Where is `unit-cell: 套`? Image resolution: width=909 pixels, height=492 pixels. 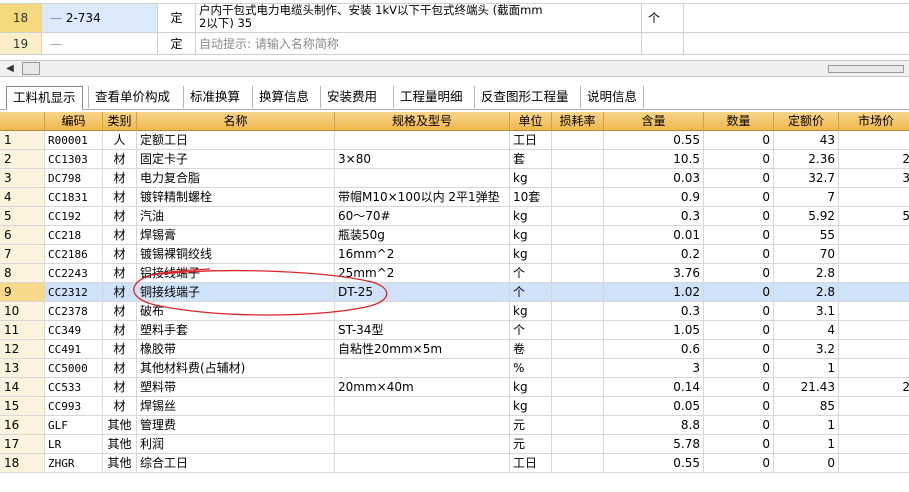 unit-cell: 套 is located at coordinates (531, 159).